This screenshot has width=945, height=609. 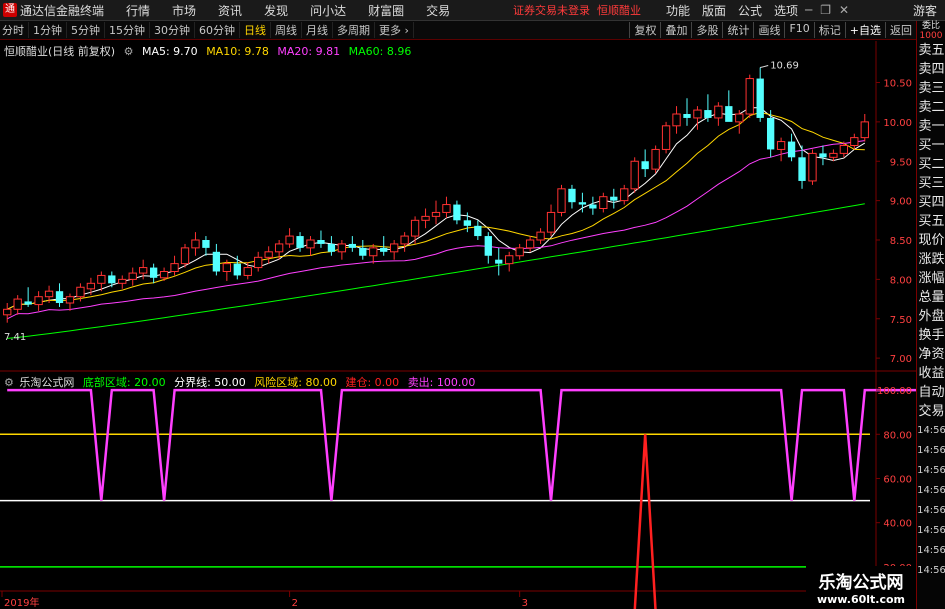 What do you see at coordinates (897, 84) in the screenshot?
I see `price-ytick-label: 10.50` at bounding box center [897, 84].